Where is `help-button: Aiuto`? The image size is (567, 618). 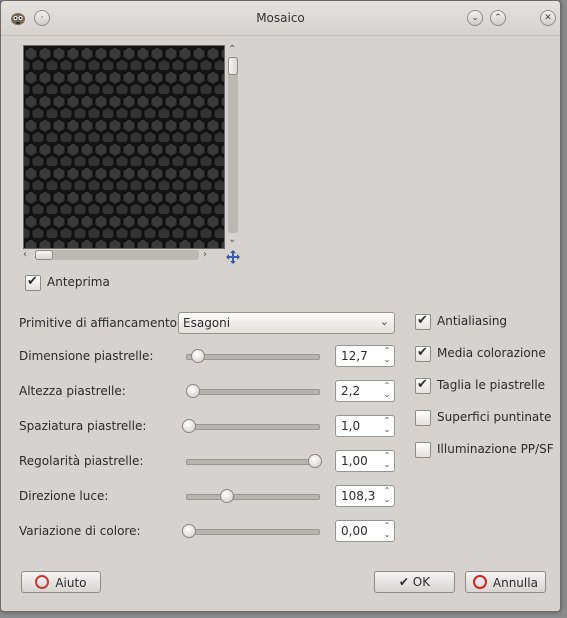 help-button: Aiuto is located at coordinates (61, 582).